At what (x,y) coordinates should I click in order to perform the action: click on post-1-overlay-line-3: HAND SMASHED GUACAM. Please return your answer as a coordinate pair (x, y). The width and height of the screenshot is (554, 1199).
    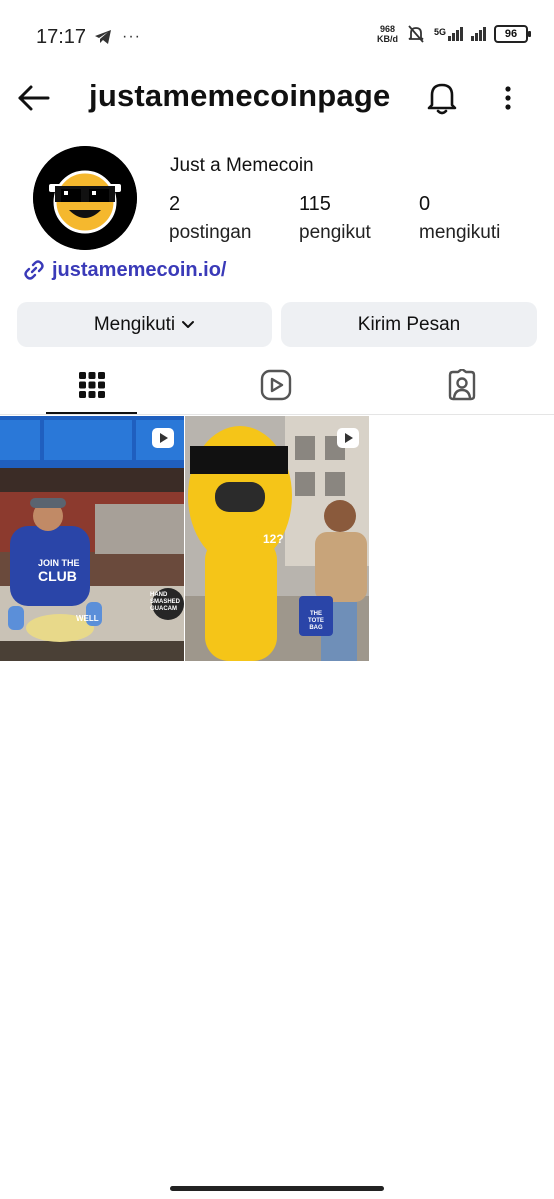
    Looking at the image, I should click on (165, 602).